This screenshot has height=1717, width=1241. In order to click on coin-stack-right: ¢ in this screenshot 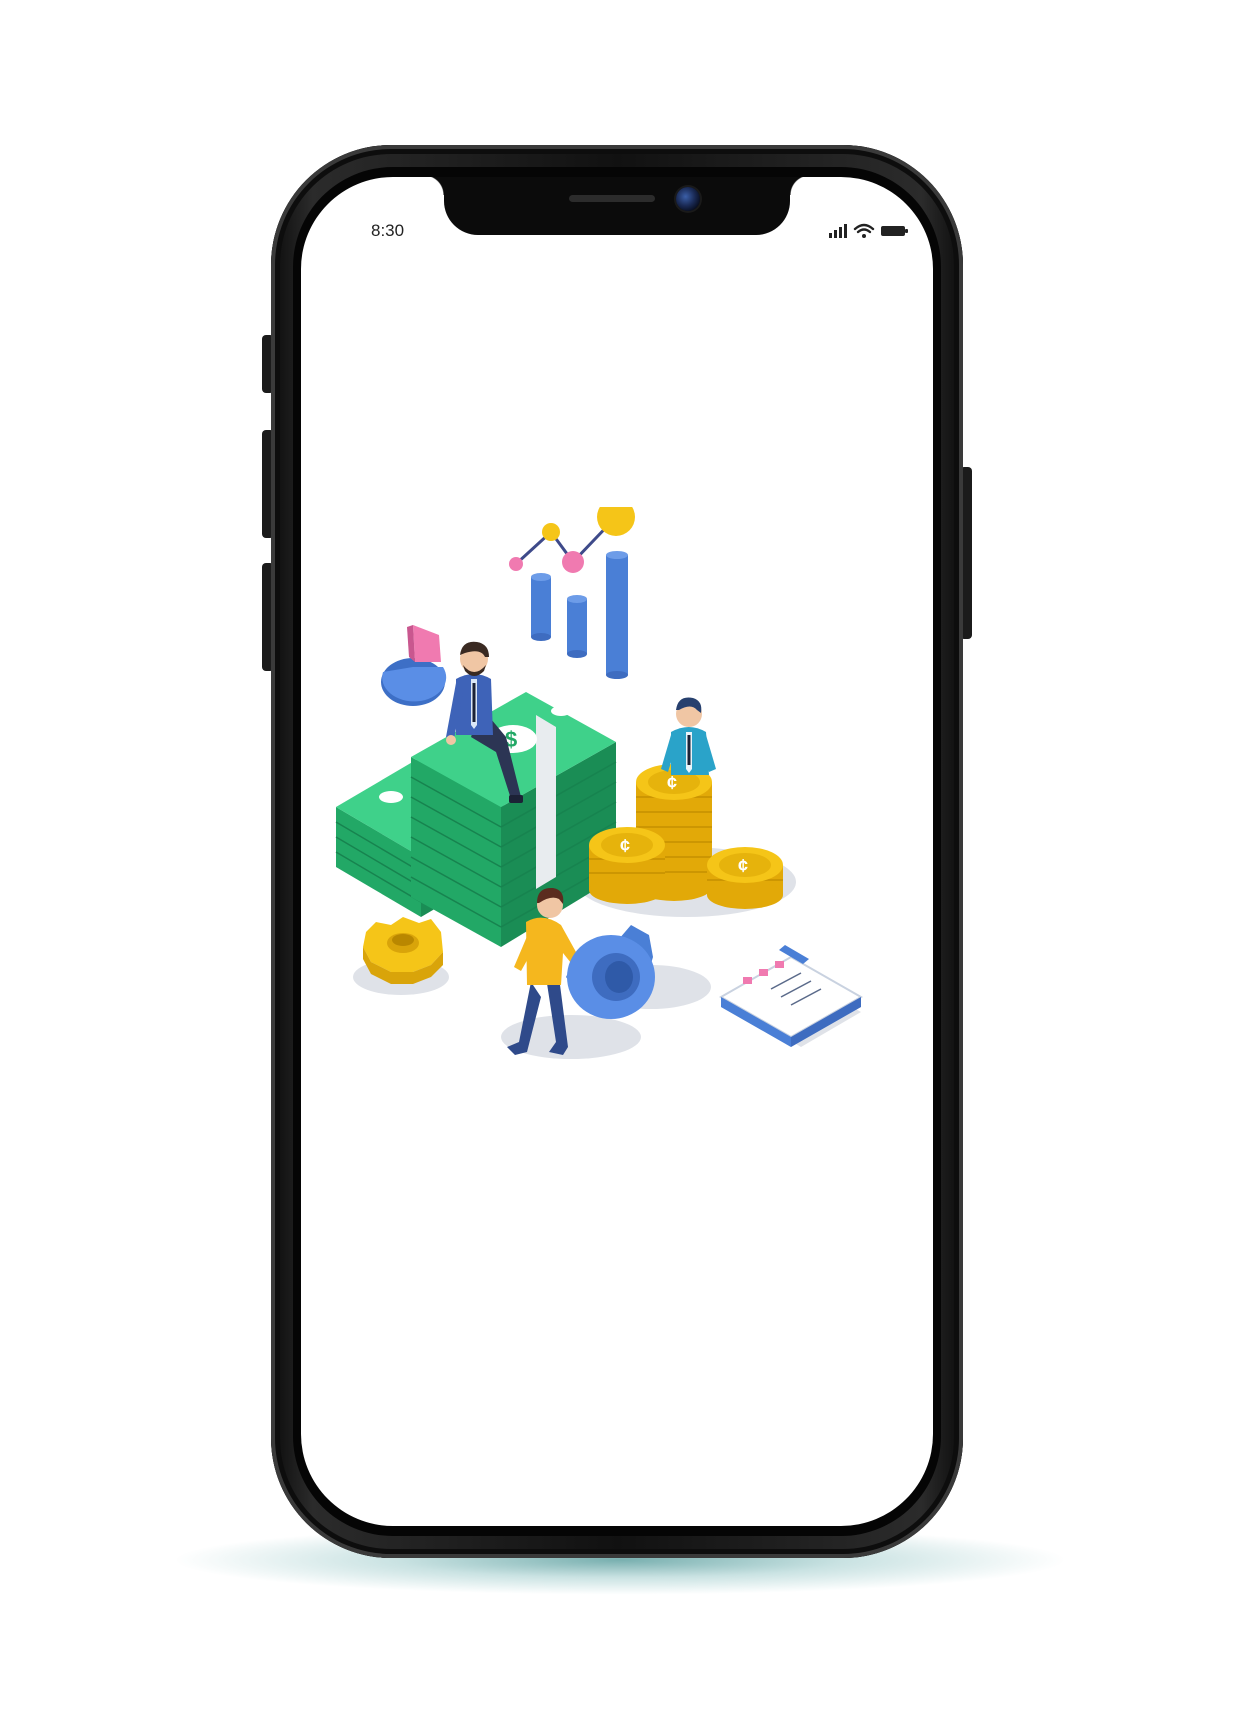, I will do `click(745, 878)`.